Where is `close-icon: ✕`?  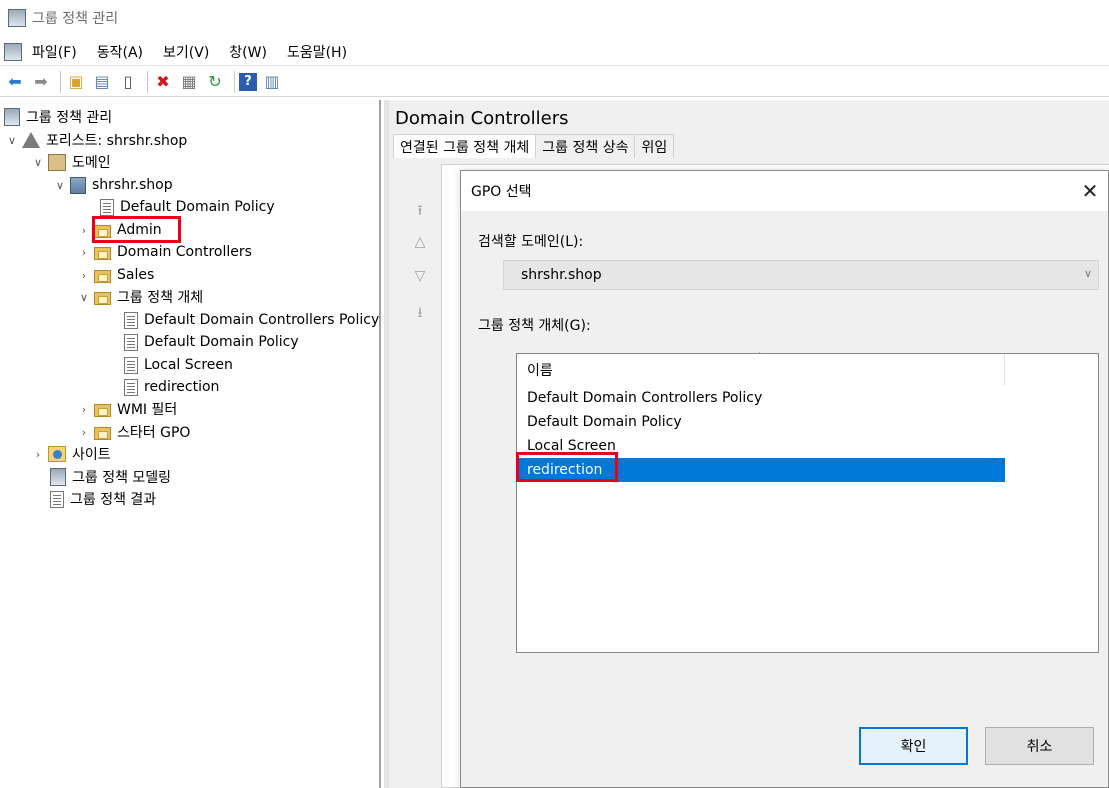
close-icon: ✕ is located at coordinates (1090, 191).